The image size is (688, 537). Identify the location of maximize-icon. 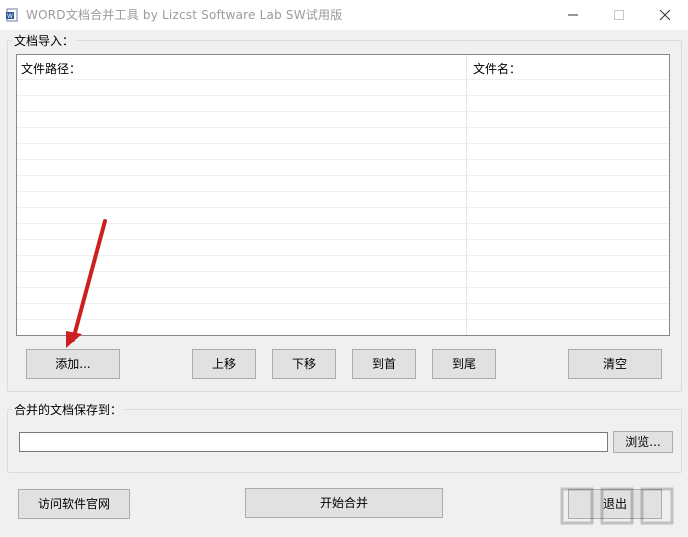
(619, 15).